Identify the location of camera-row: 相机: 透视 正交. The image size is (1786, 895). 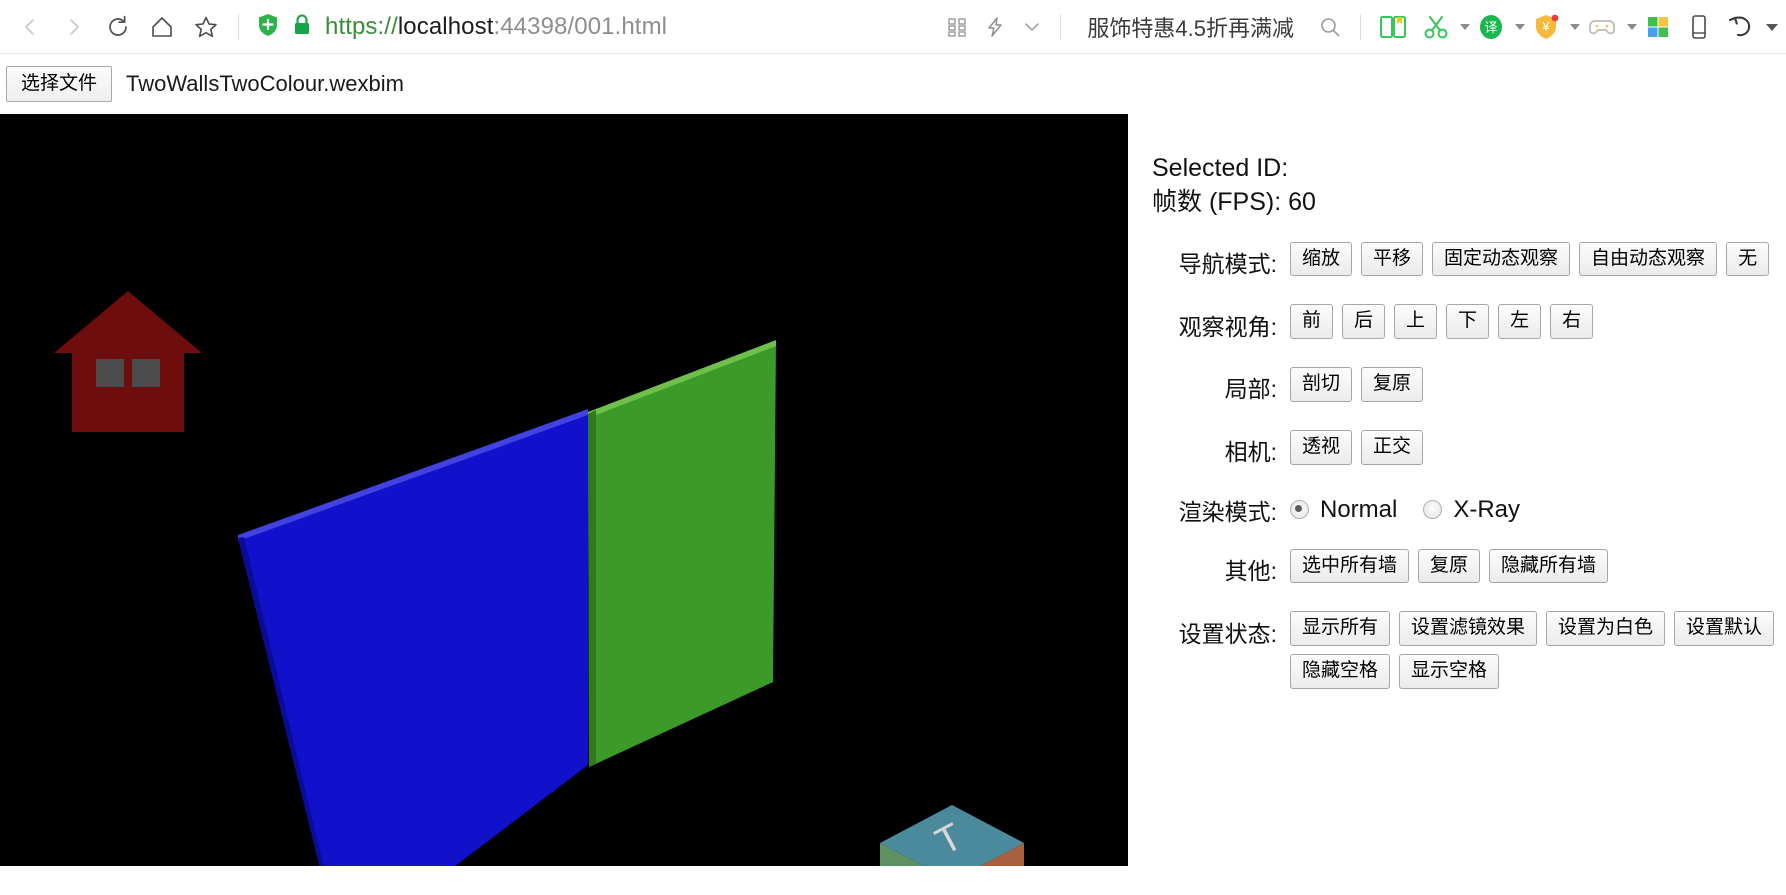
(1469, 450).